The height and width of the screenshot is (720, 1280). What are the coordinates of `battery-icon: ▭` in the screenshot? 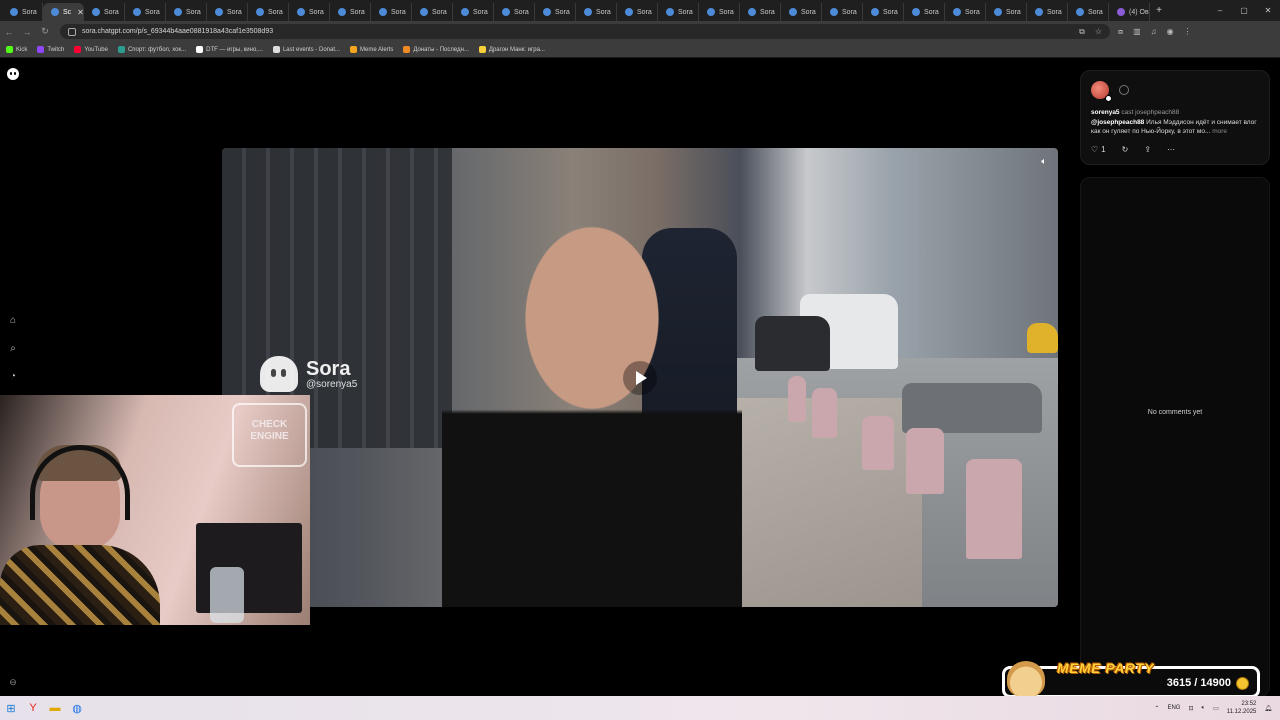 It's located at (1216, 708).